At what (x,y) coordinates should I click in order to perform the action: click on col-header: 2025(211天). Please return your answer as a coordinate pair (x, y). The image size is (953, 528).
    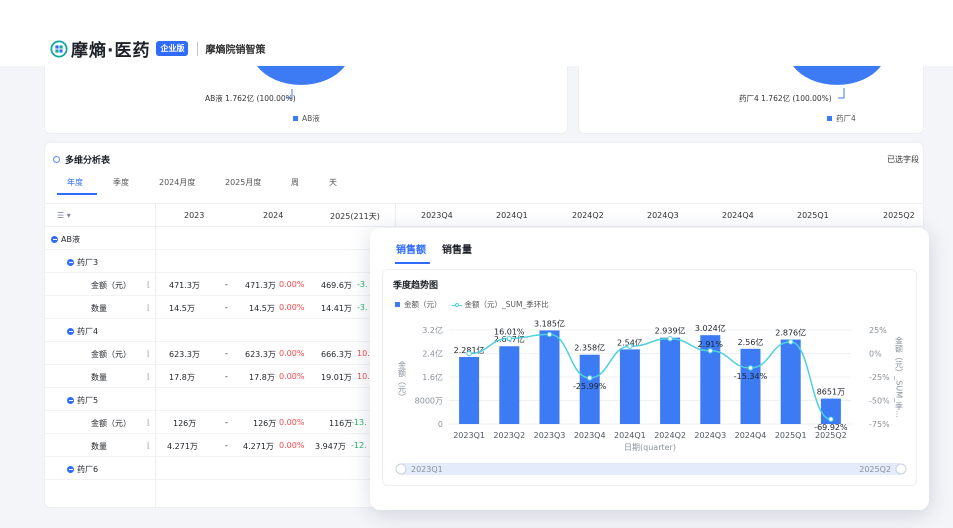
    Looking at the image, I should click on (355, 216).